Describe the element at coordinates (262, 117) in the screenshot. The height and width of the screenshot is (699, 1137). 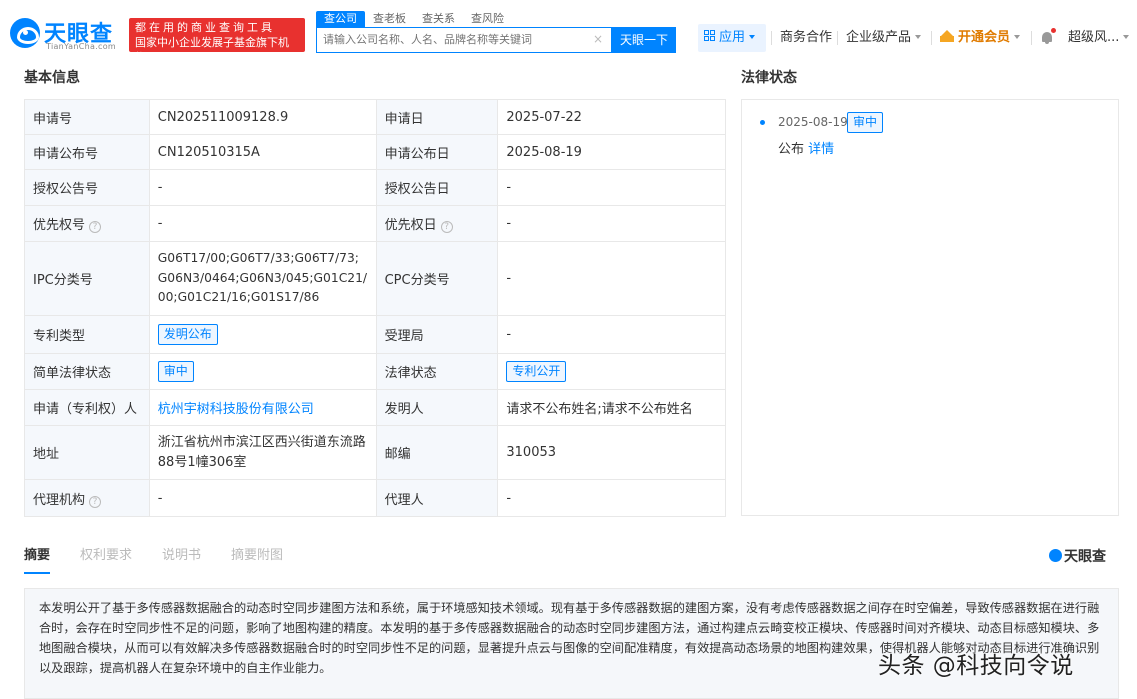
I see `value-application-no: CN202511009128.9` at that location.